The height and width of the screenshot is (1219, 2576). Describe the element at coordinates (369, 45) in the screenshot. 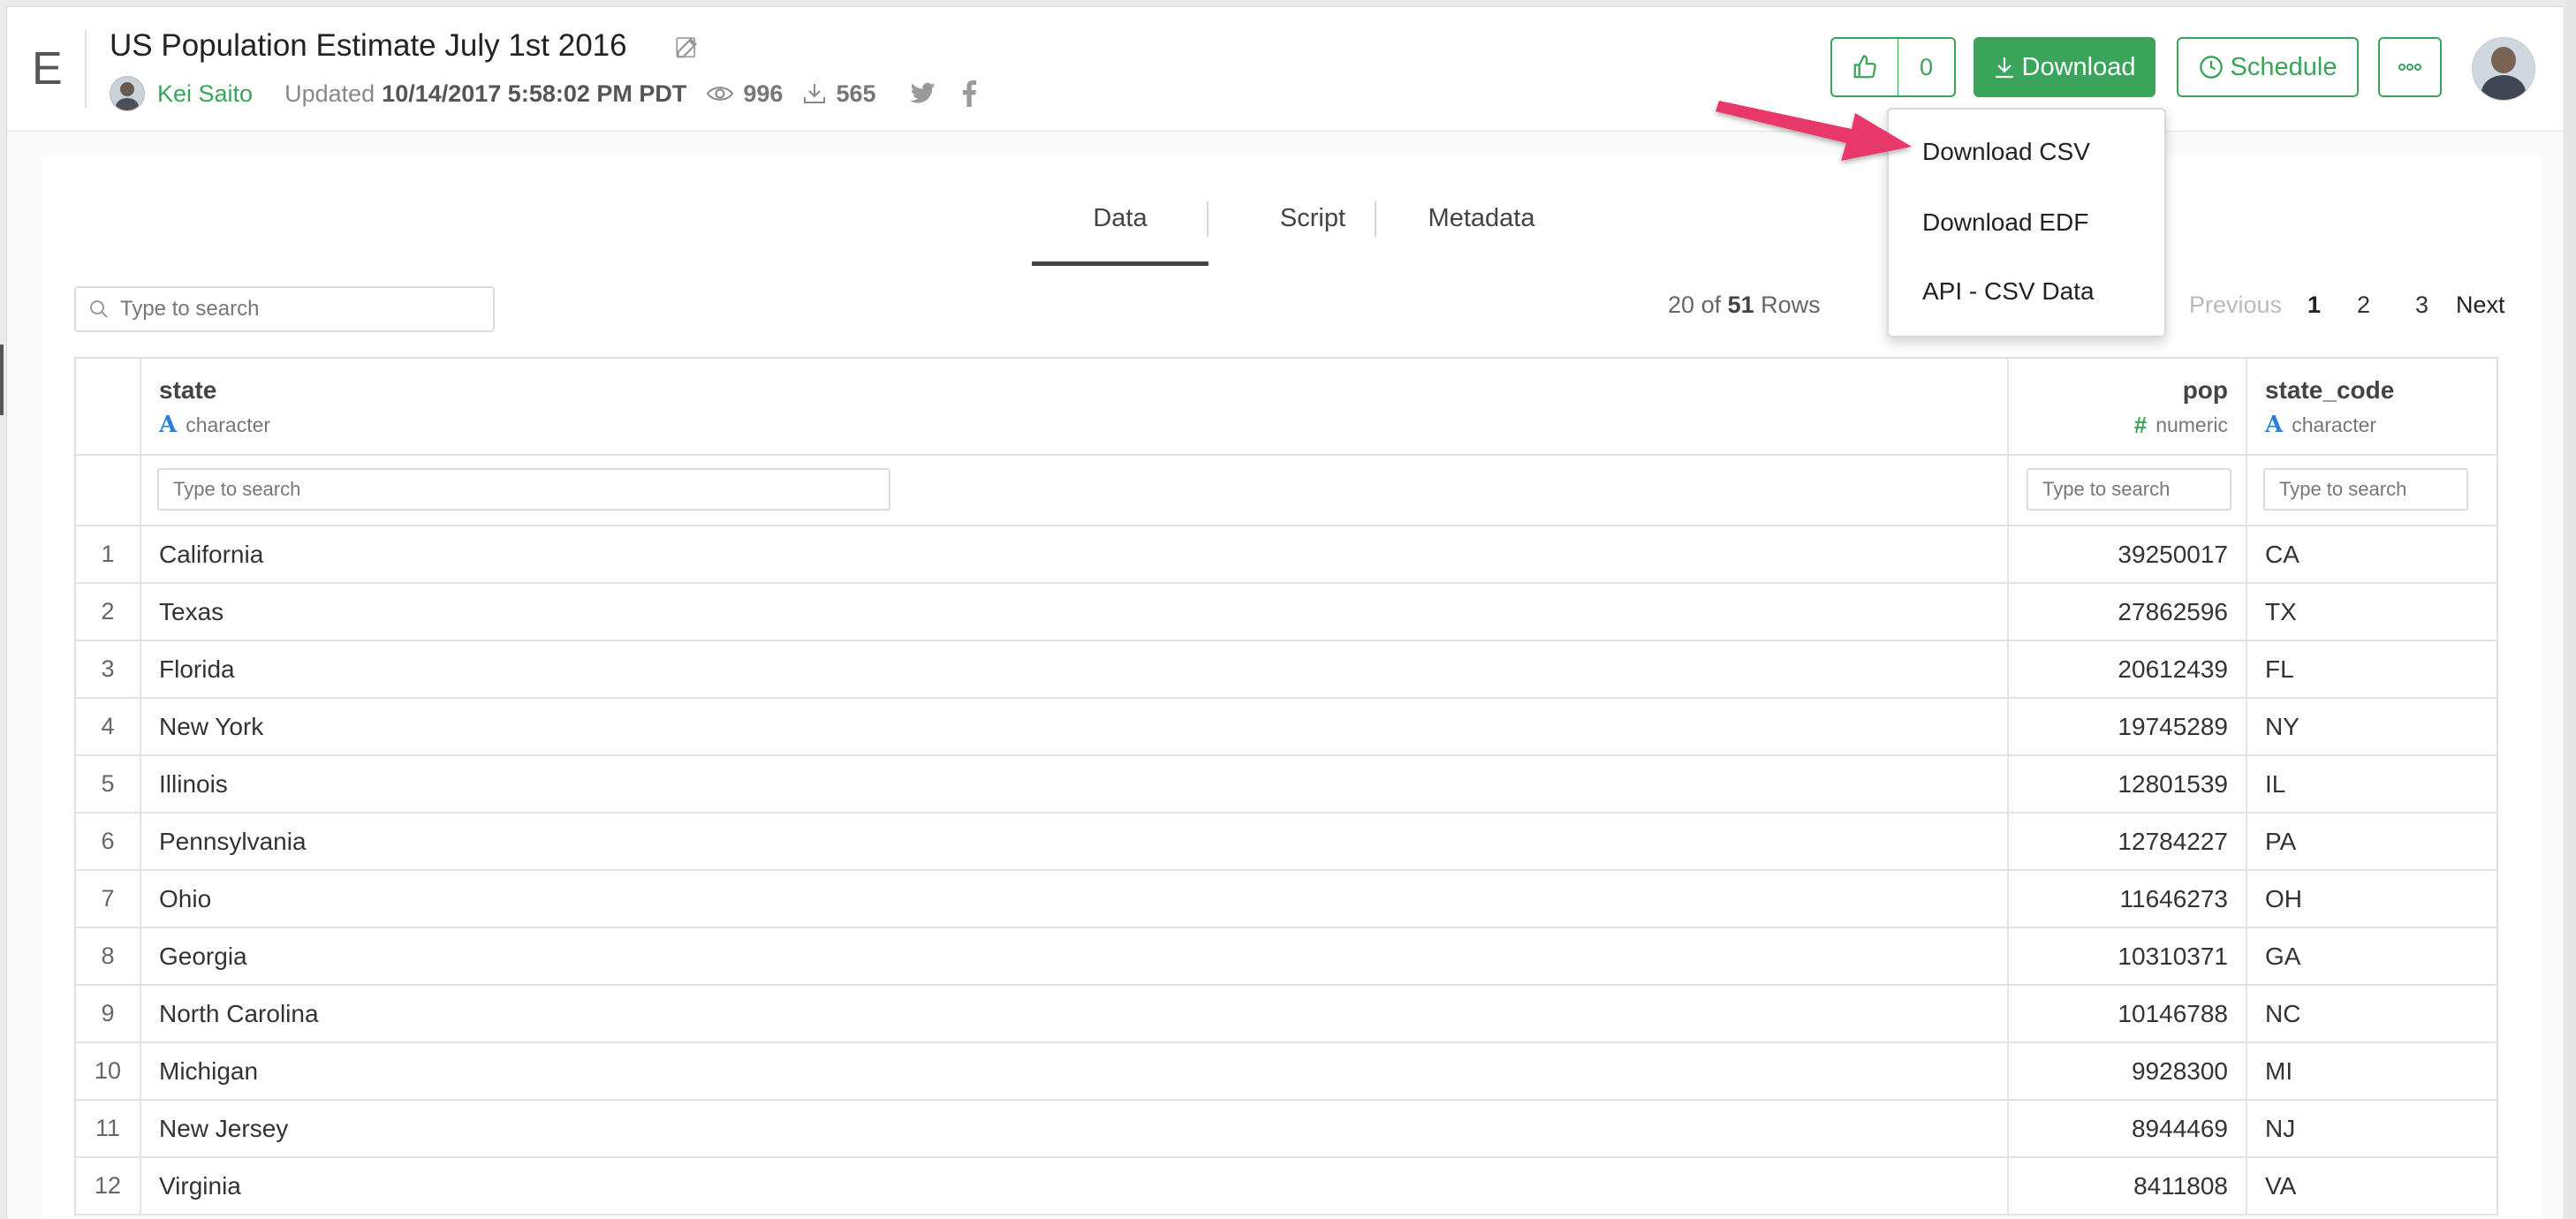

I see `page-title: US Population Estimate July 1st 2016` at that location.